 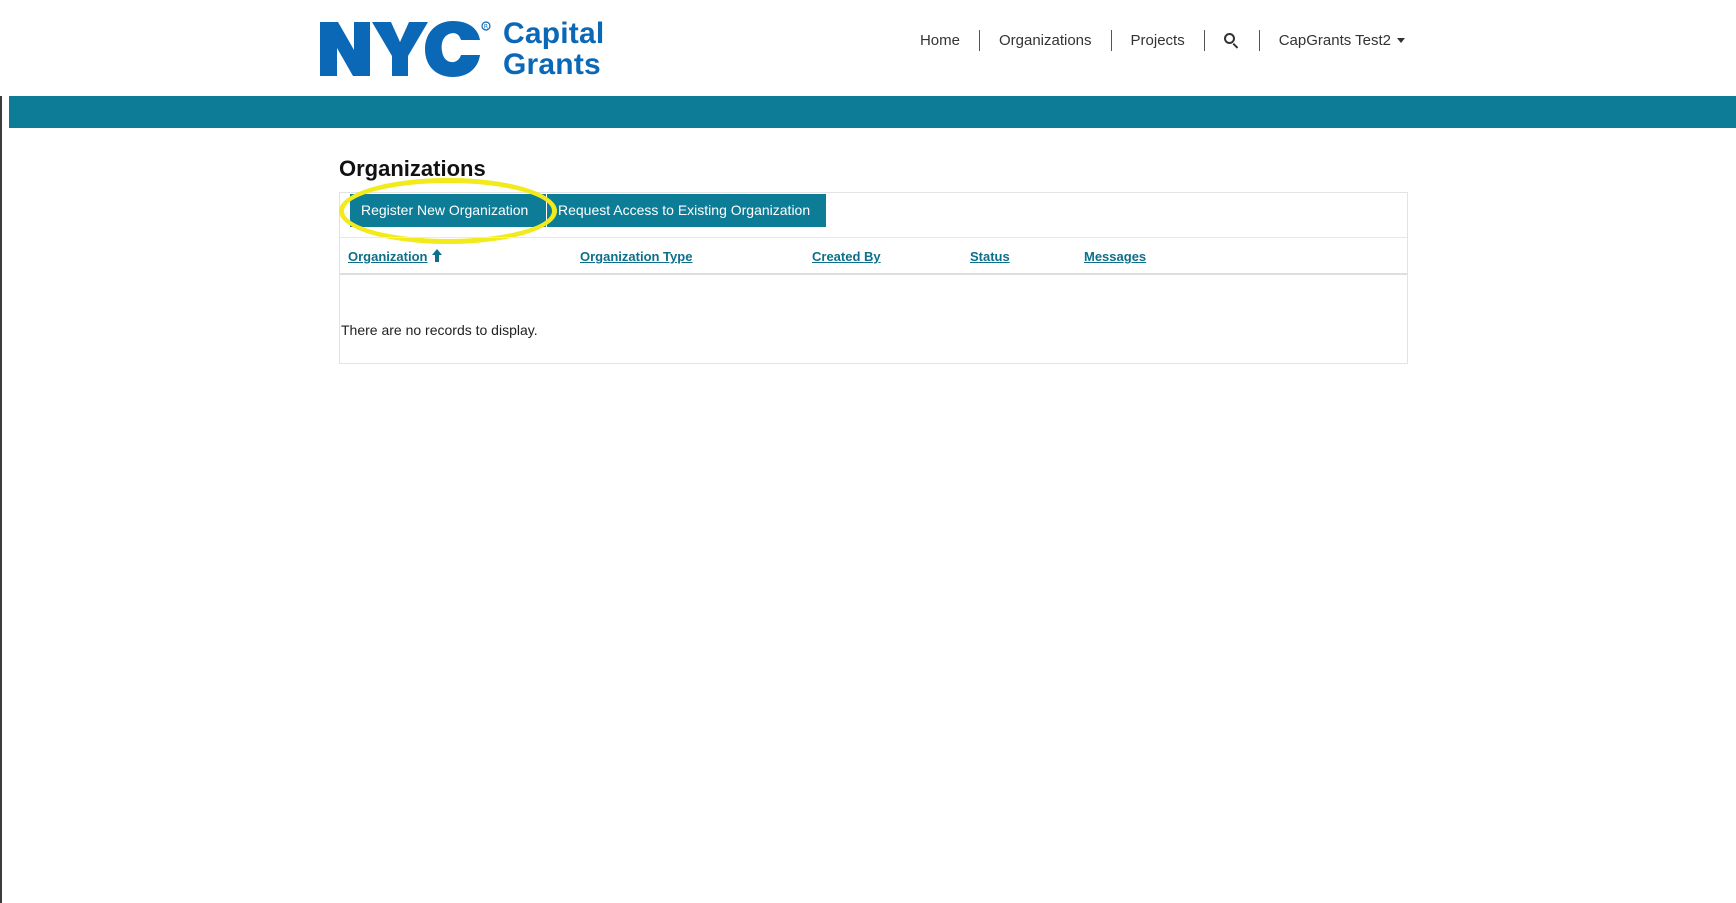 I want to click on nav-search, so click(x=1232, y=40).